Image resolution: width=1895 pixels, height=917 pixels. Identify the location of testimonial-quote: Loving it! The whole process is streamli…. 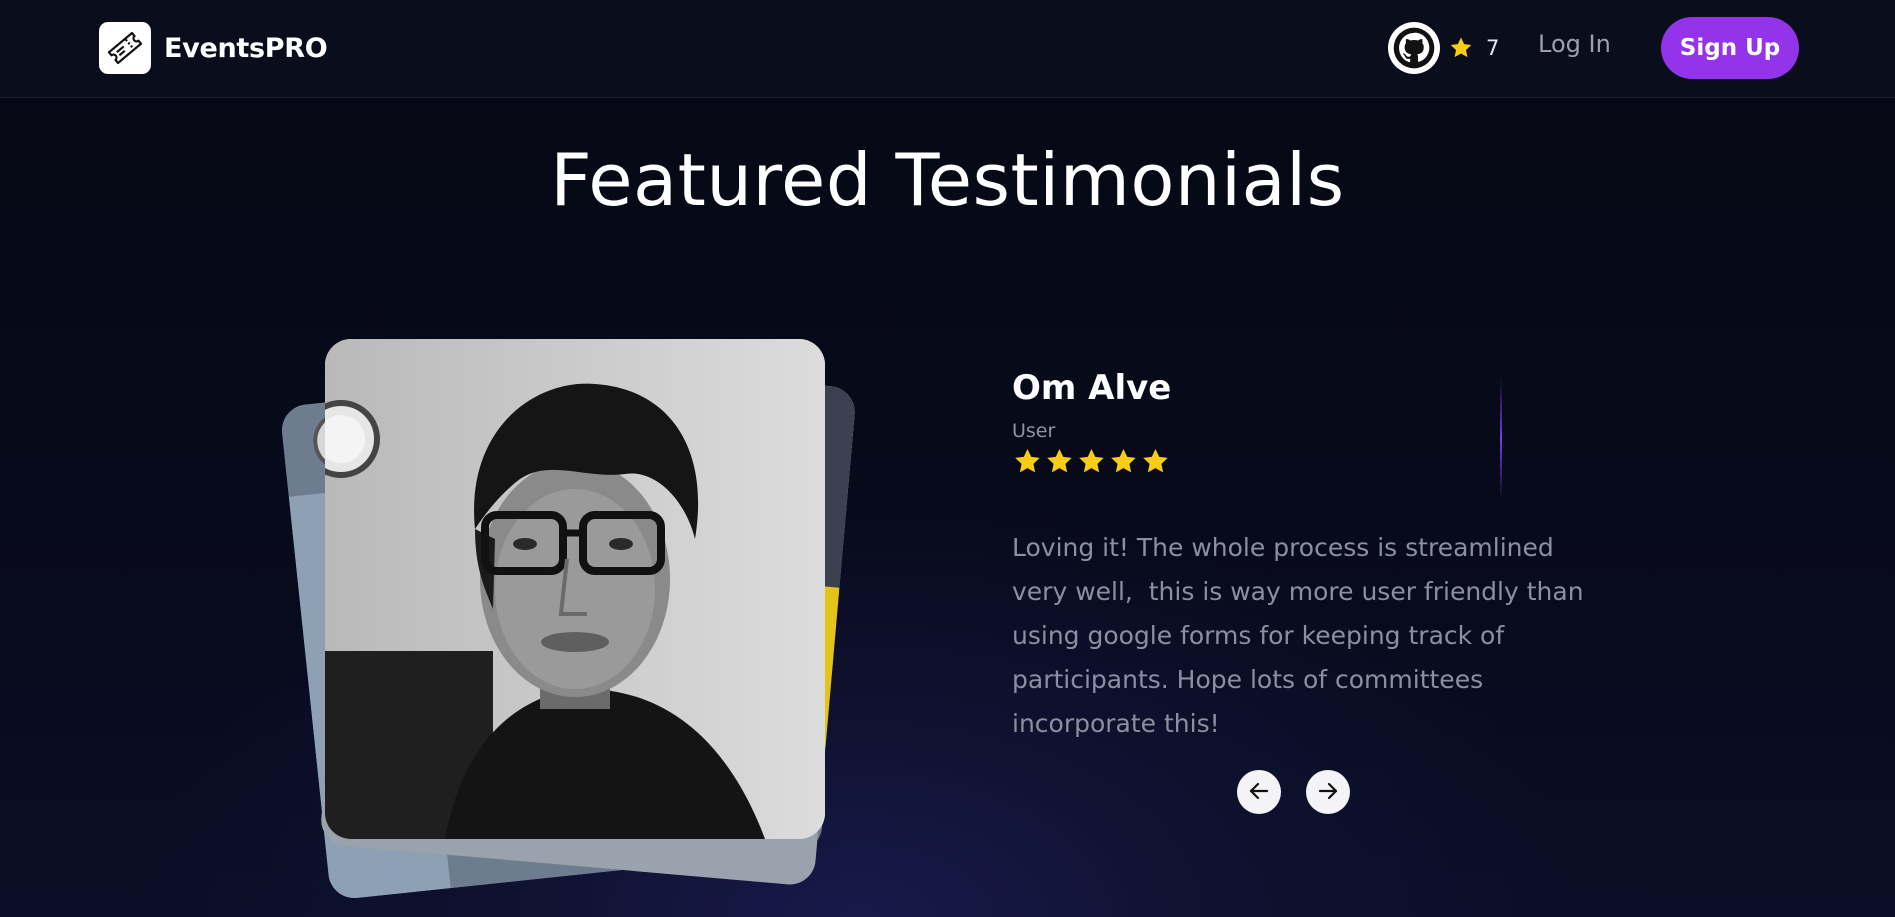
(1302, 635).